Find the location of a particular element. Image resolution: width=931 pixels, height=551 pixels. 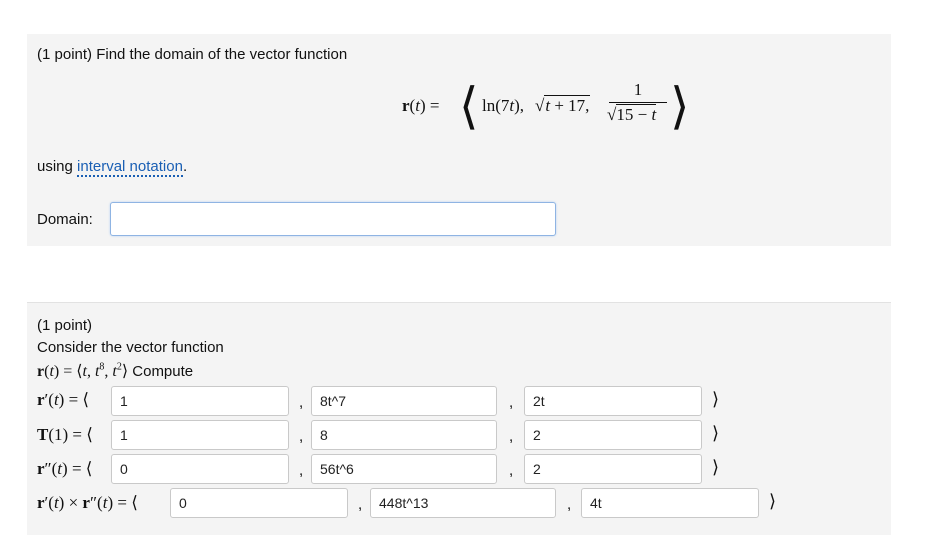

function-definition: r(t) = ⟨t, t8, t2⟩ is located at coordinates (83, 370).